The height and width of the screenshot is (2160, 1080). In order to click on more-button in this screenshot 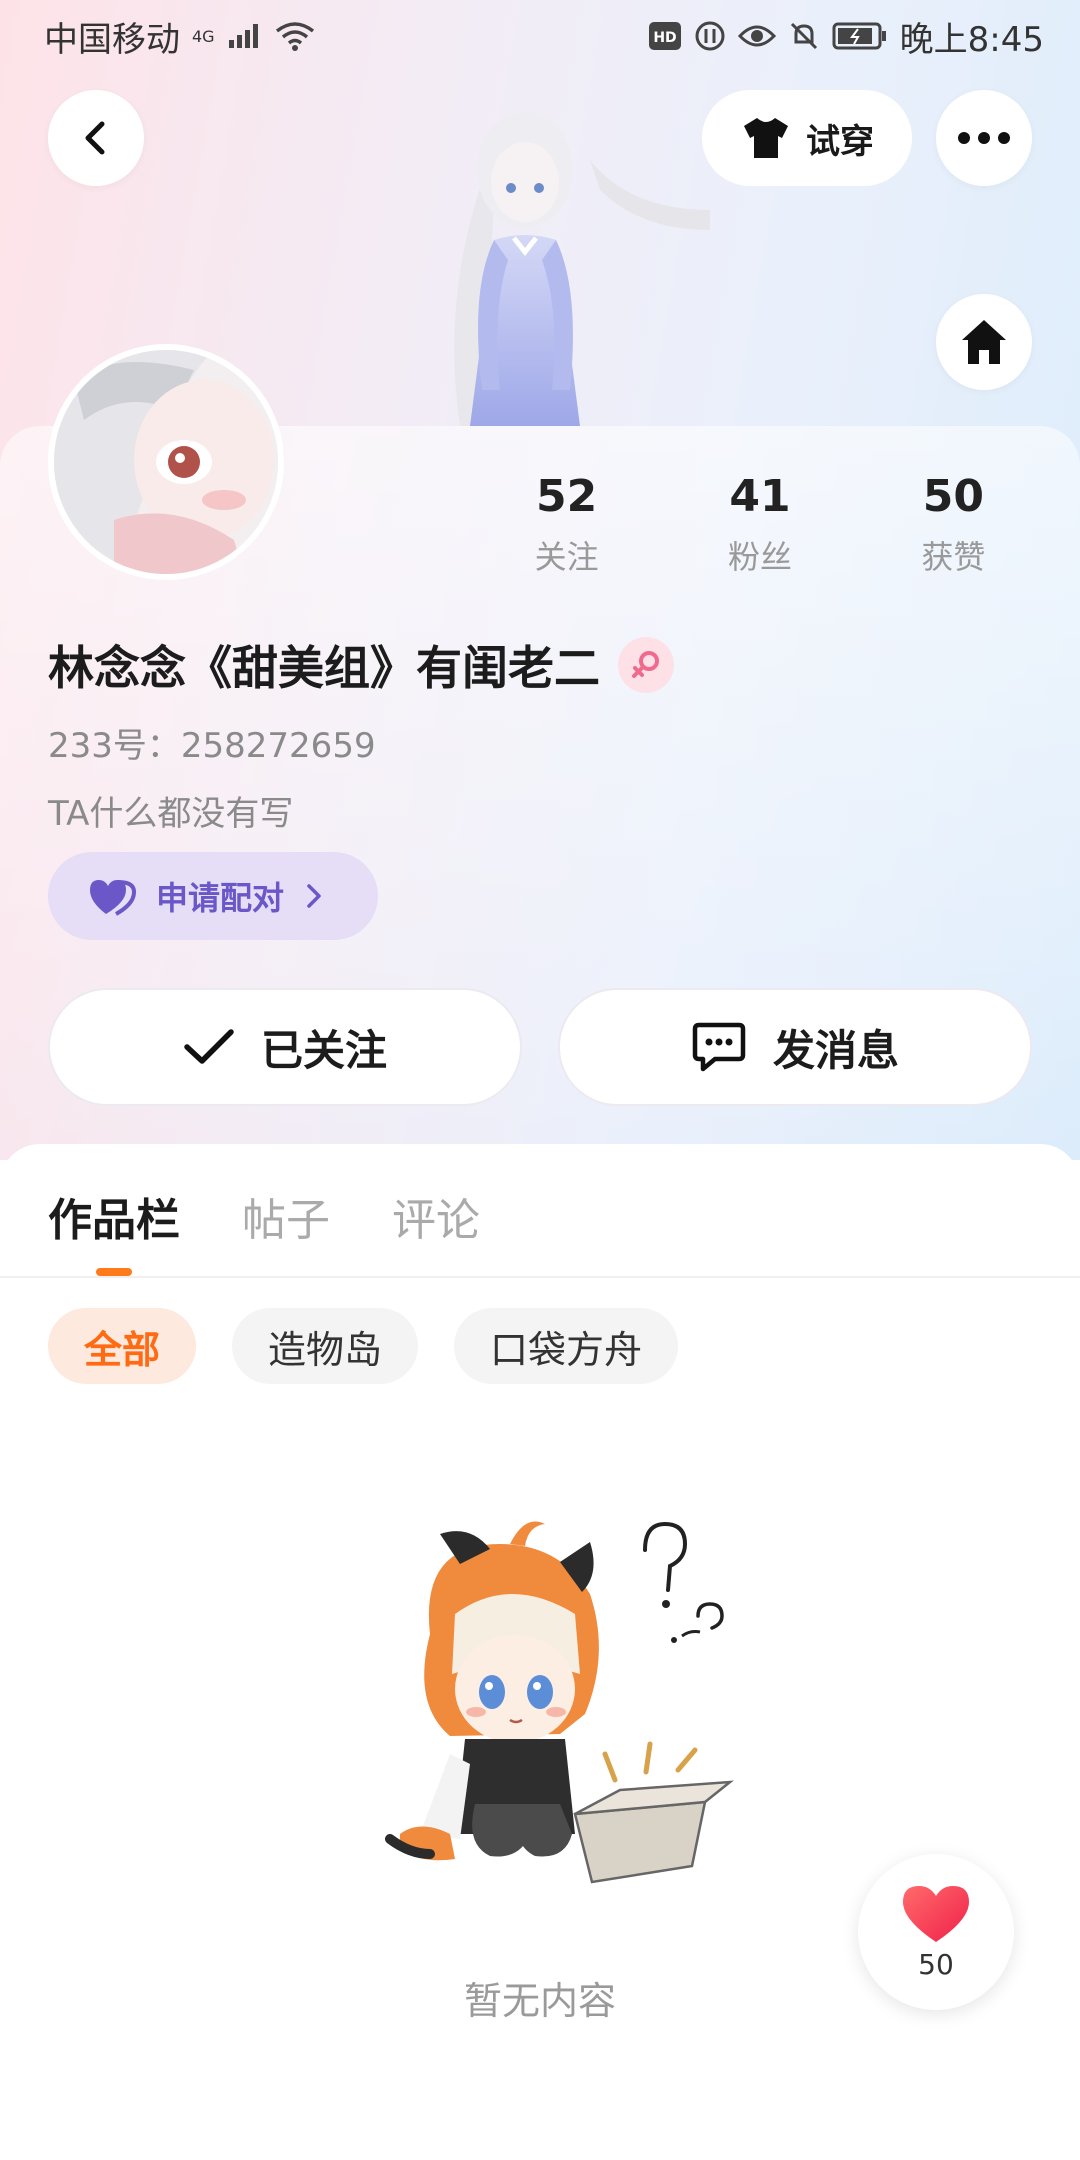, I will do `click(984, 138)`.